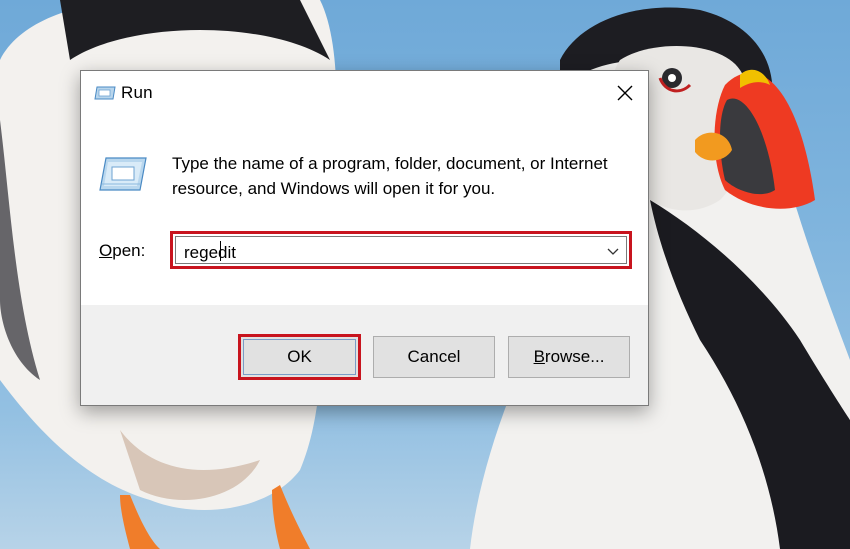 This screenshot has width=850, height=549. I want to click on open-combobox-frame: regedit, so click(401, 250).